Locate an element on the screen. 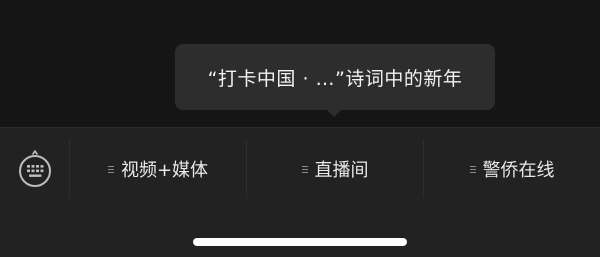 This screenshot has height=257, width=600. menu-item-label: 视频+媒体 is located at coordinates (164, 170).